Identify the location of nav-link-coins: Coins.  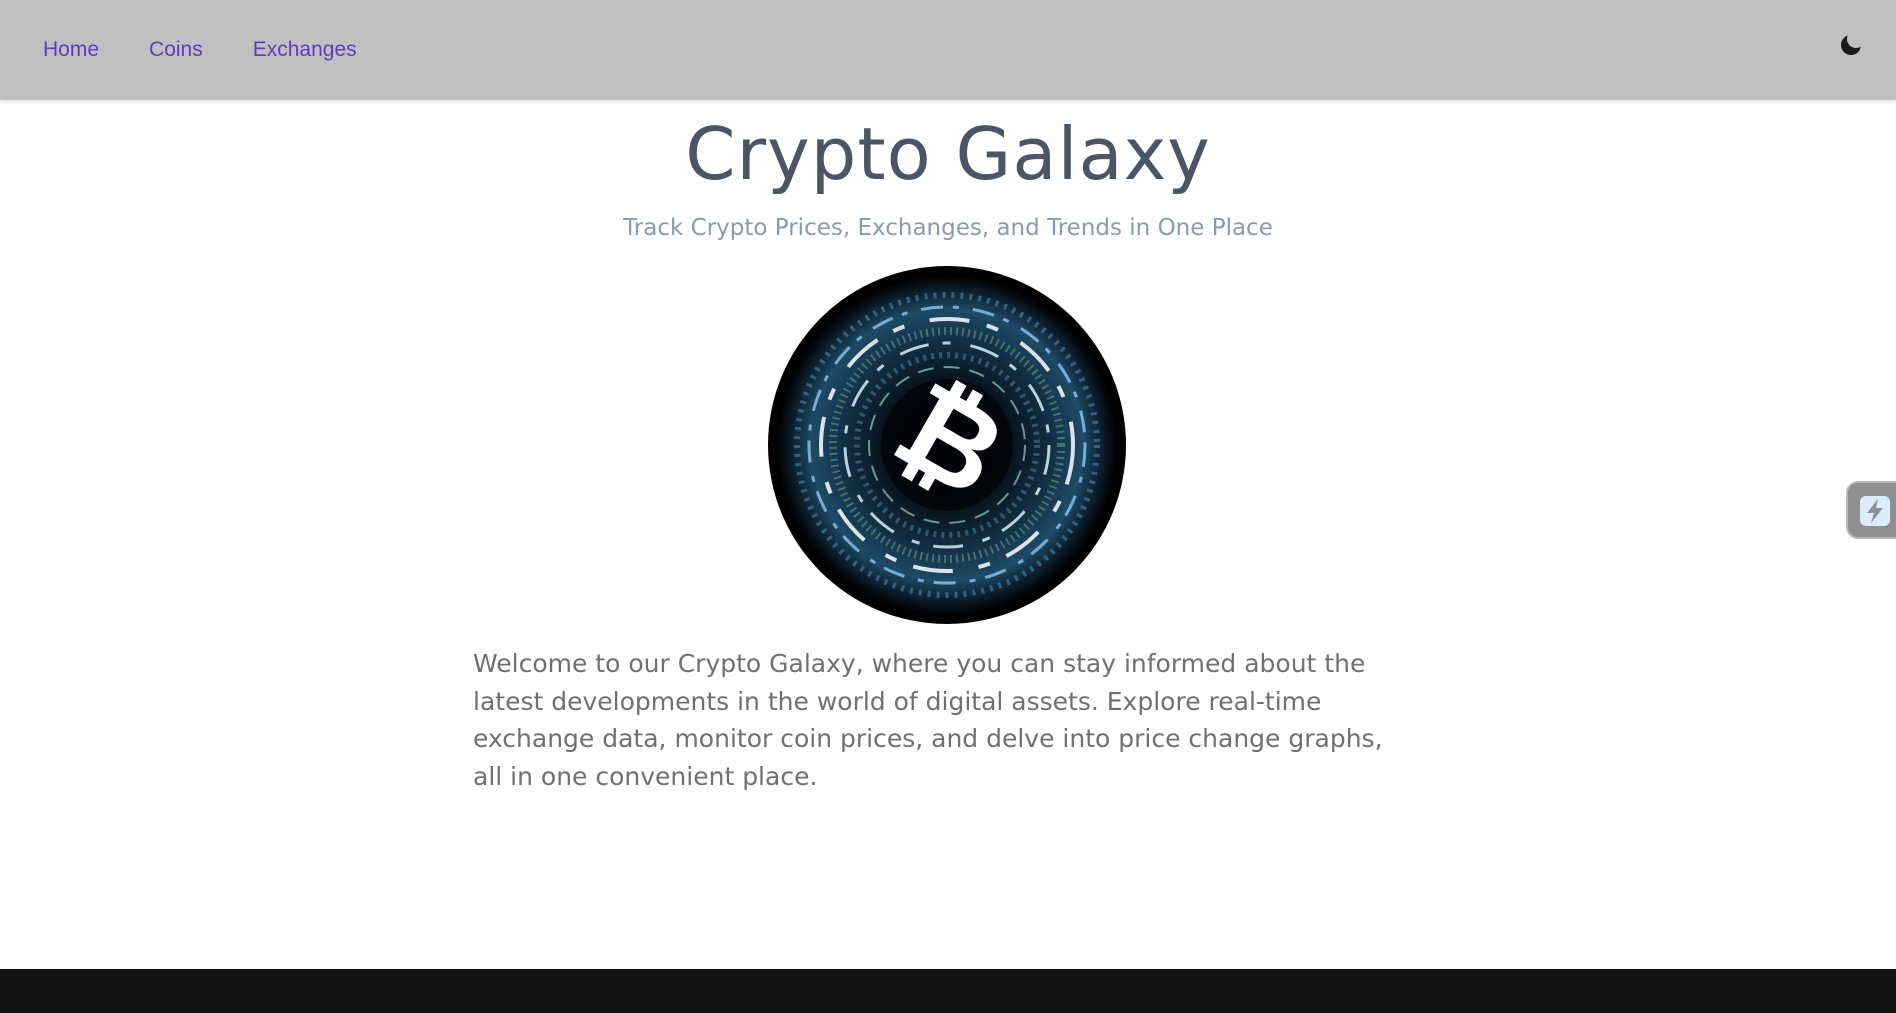
(176, 50).